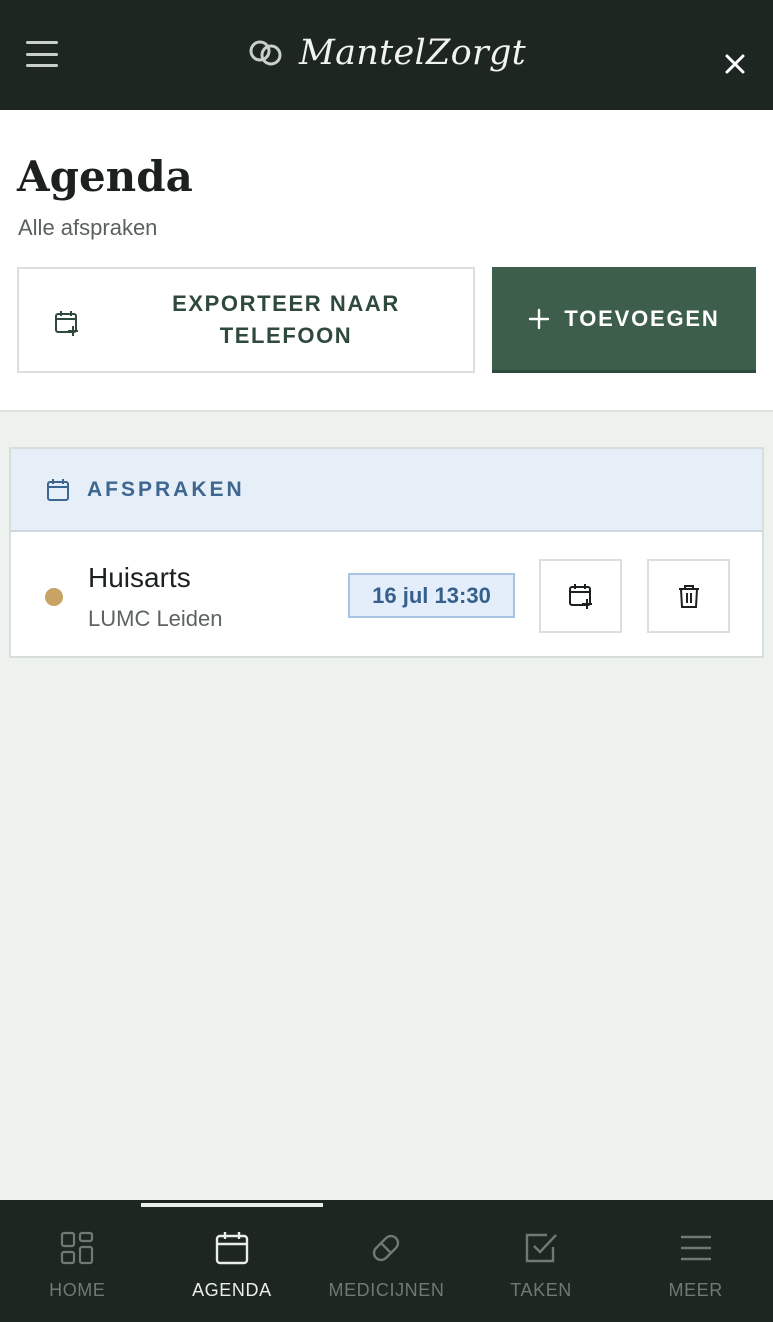  I want to click on active-indicator, so click(232, 1205).